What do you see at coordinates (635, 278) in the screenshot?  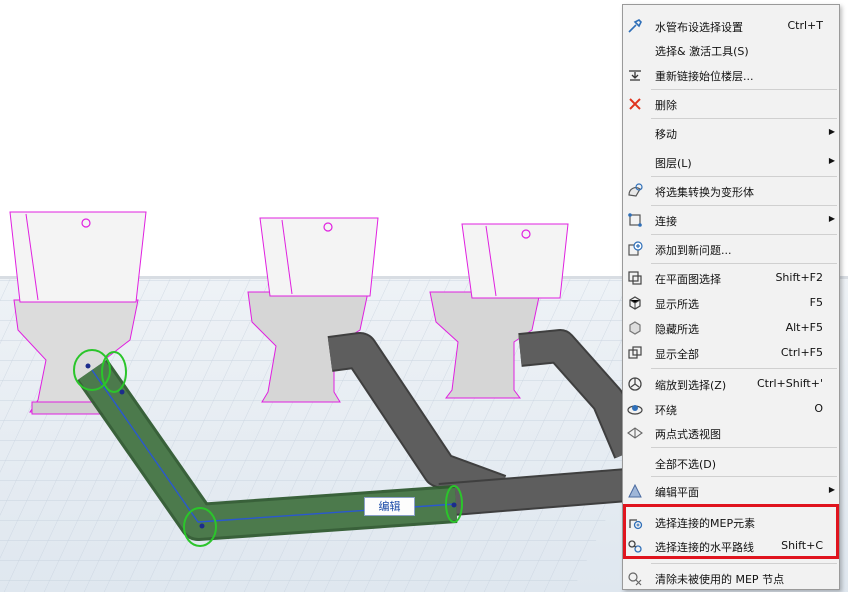 I see `select-in-plan-icon` at bounding box center [635, 278].